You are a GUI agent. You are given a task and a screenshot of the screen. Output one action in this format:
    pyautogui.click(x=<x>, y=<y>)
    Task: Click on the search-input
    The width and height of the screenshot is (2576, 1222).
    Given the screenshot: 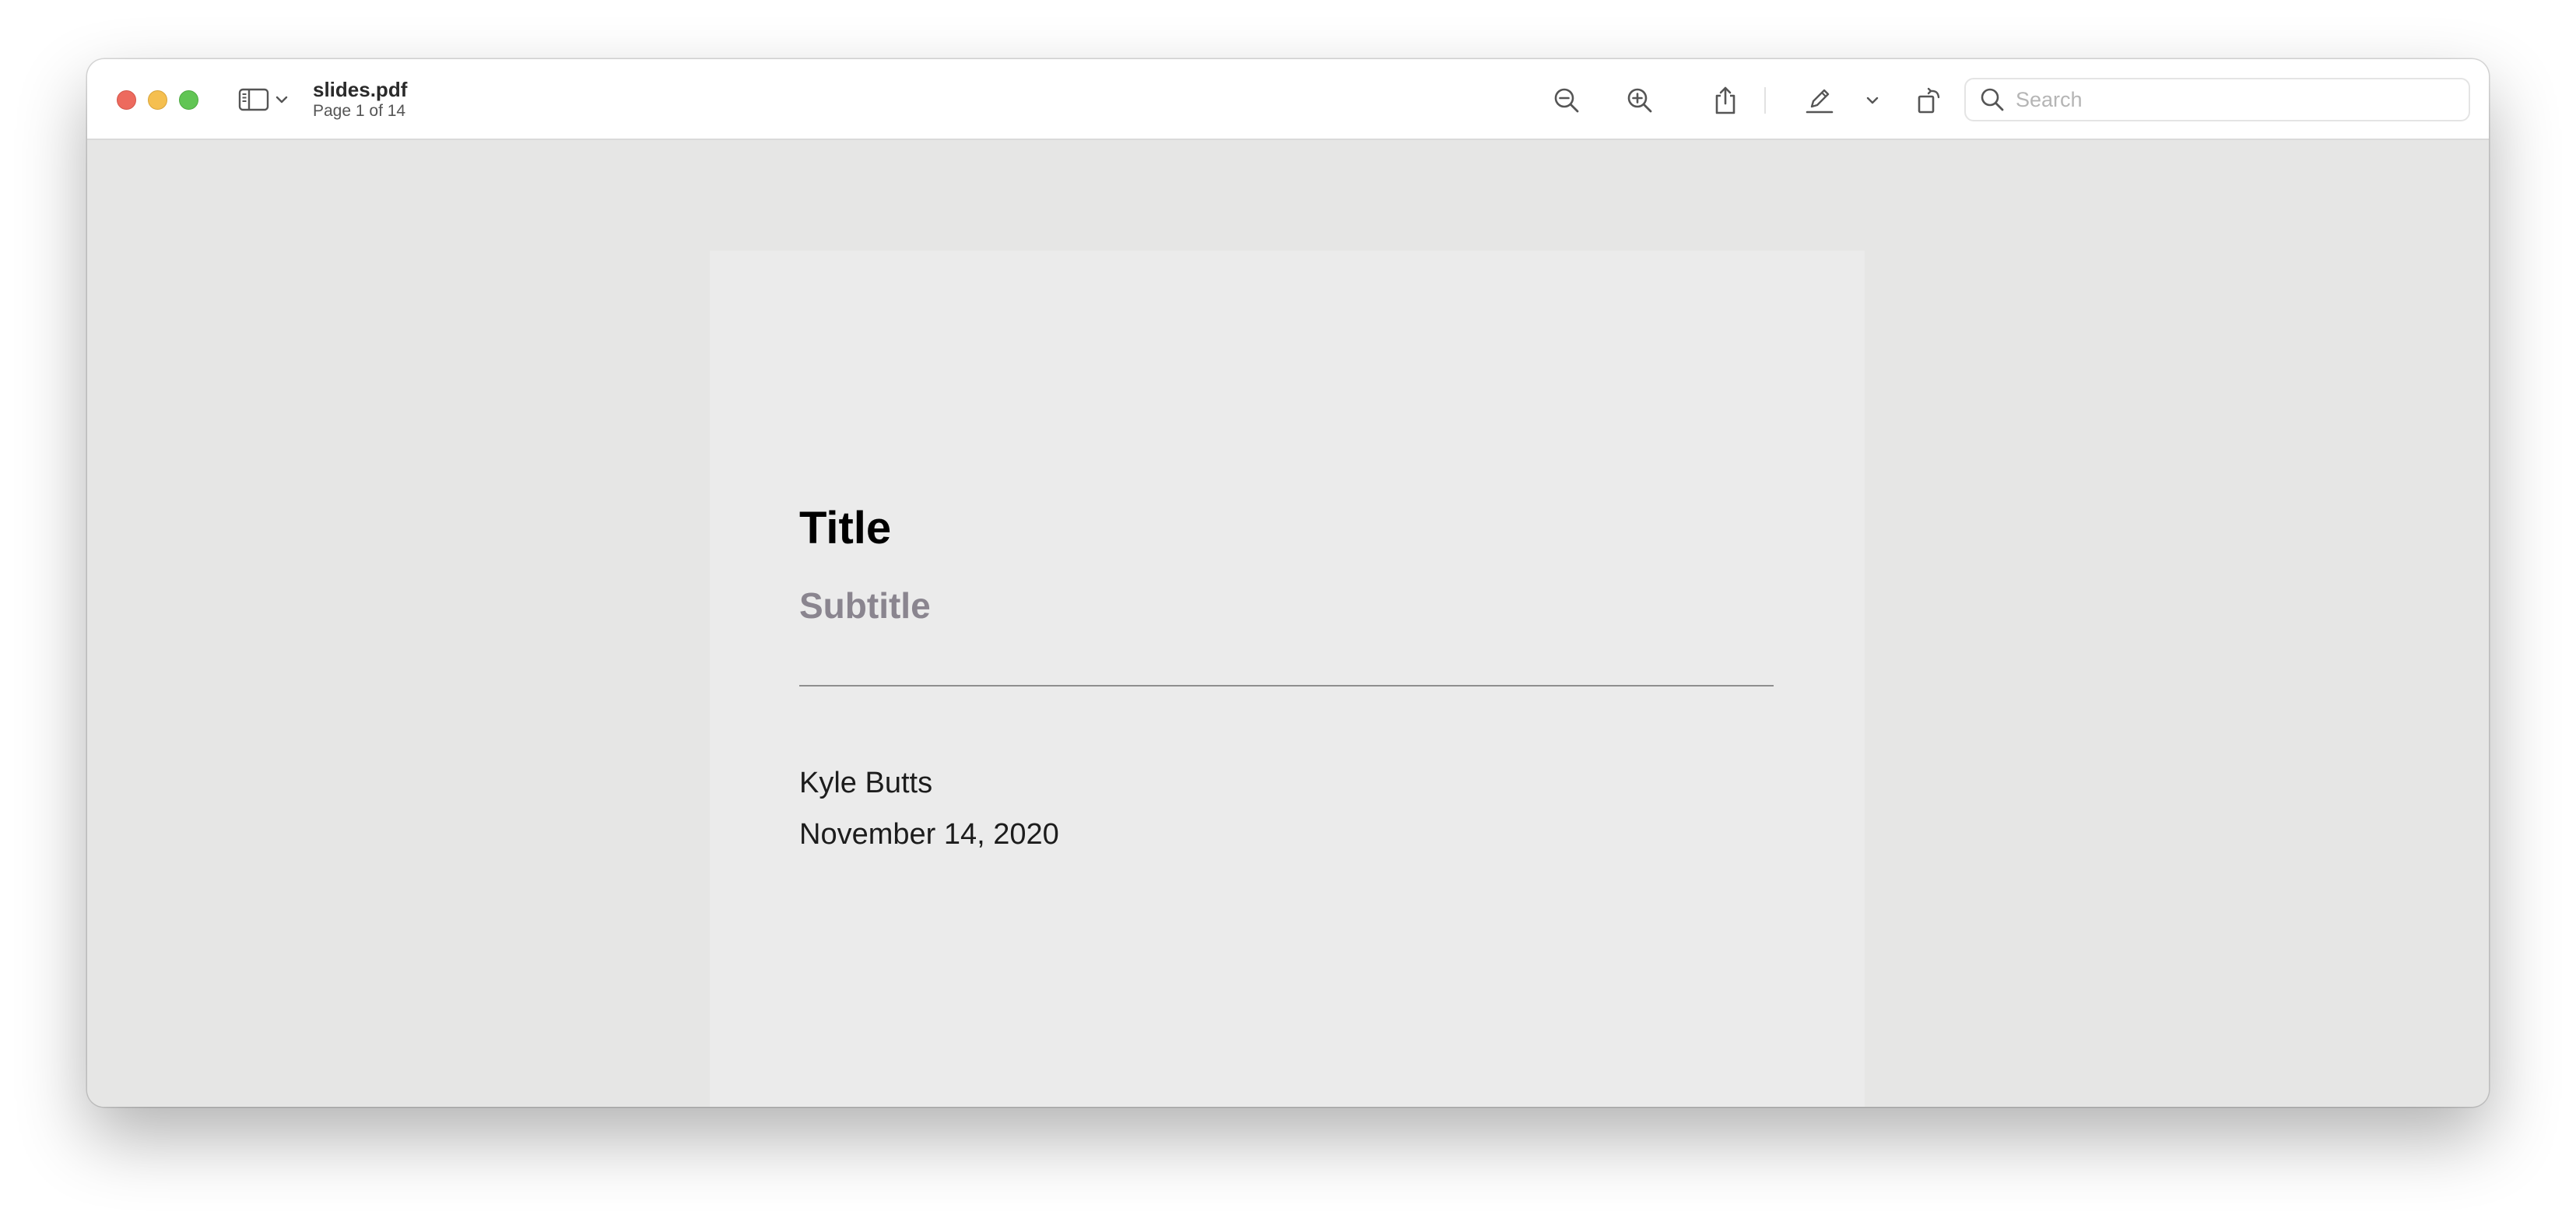 What is the action you would take?
    pyautogui.click(x=2234, y=99)
    